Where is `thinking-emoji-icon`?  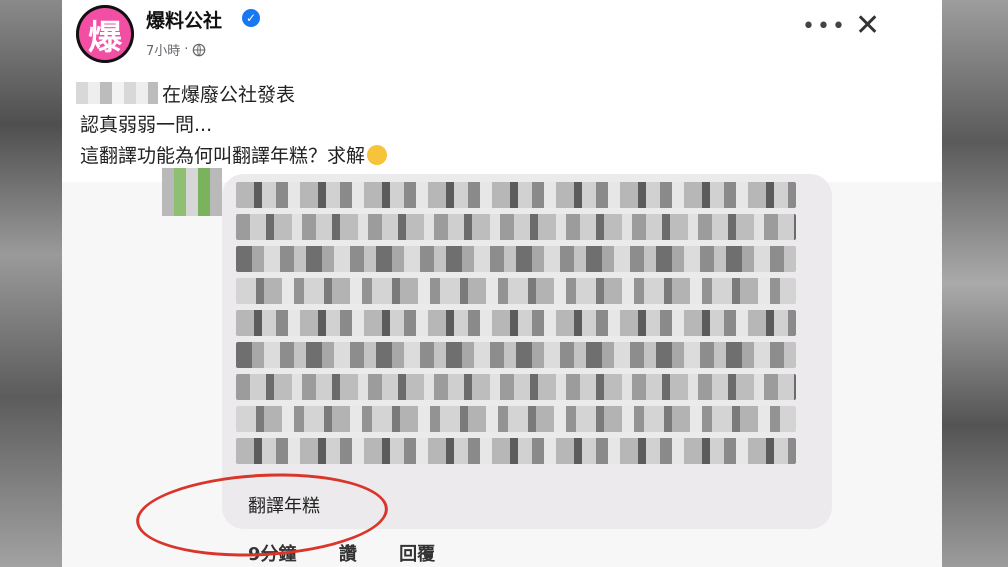
thinking-emoji-icon is located at coordinates (377, 155).